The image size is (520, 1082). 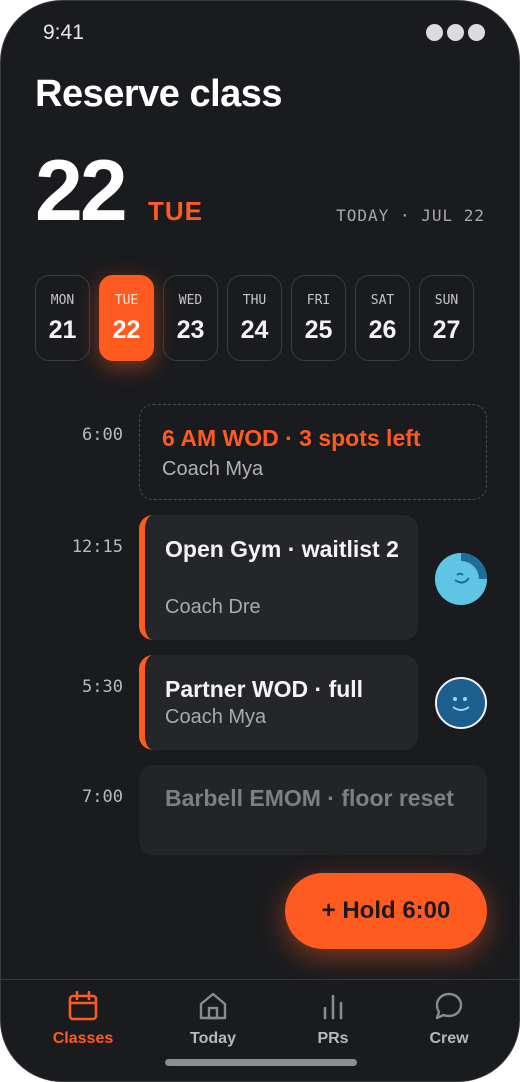 I want to click on day-weekday: SUN, so click(x=446, y=300).